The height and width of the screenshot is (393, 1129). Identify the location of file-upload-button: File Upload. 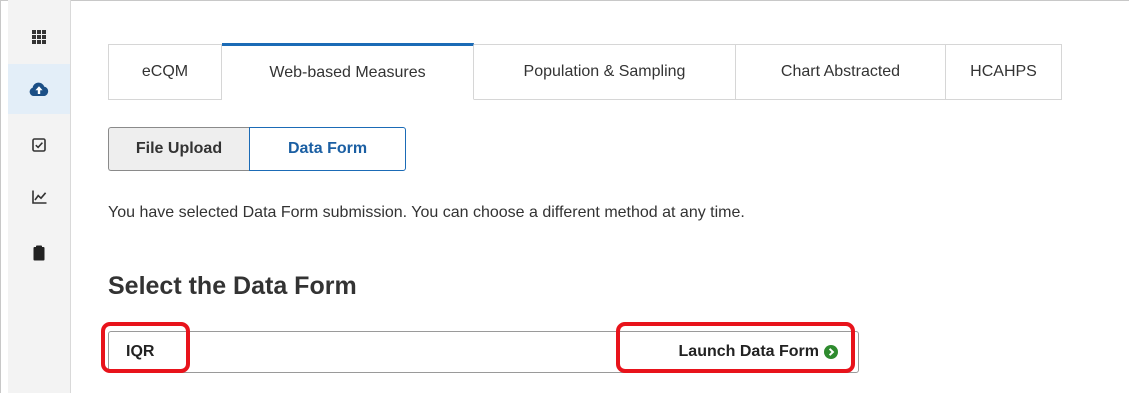
(178, 149).